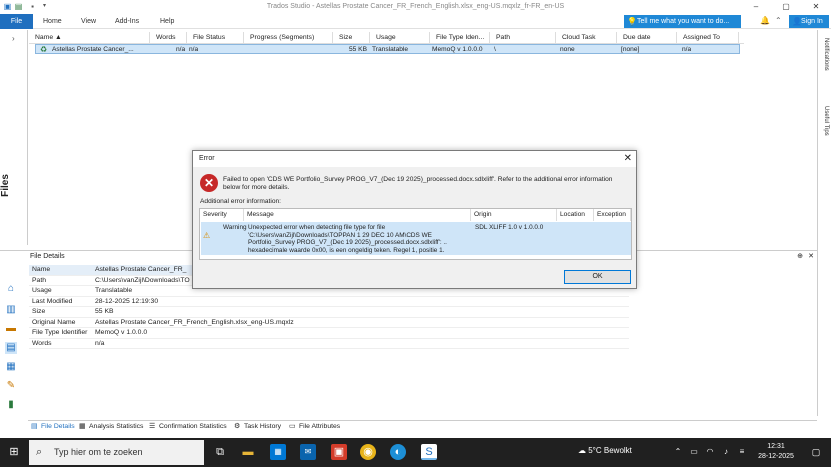 The image size is (831, 467). I want to click on windows-start-icon: ⊞, so click(14, 452).